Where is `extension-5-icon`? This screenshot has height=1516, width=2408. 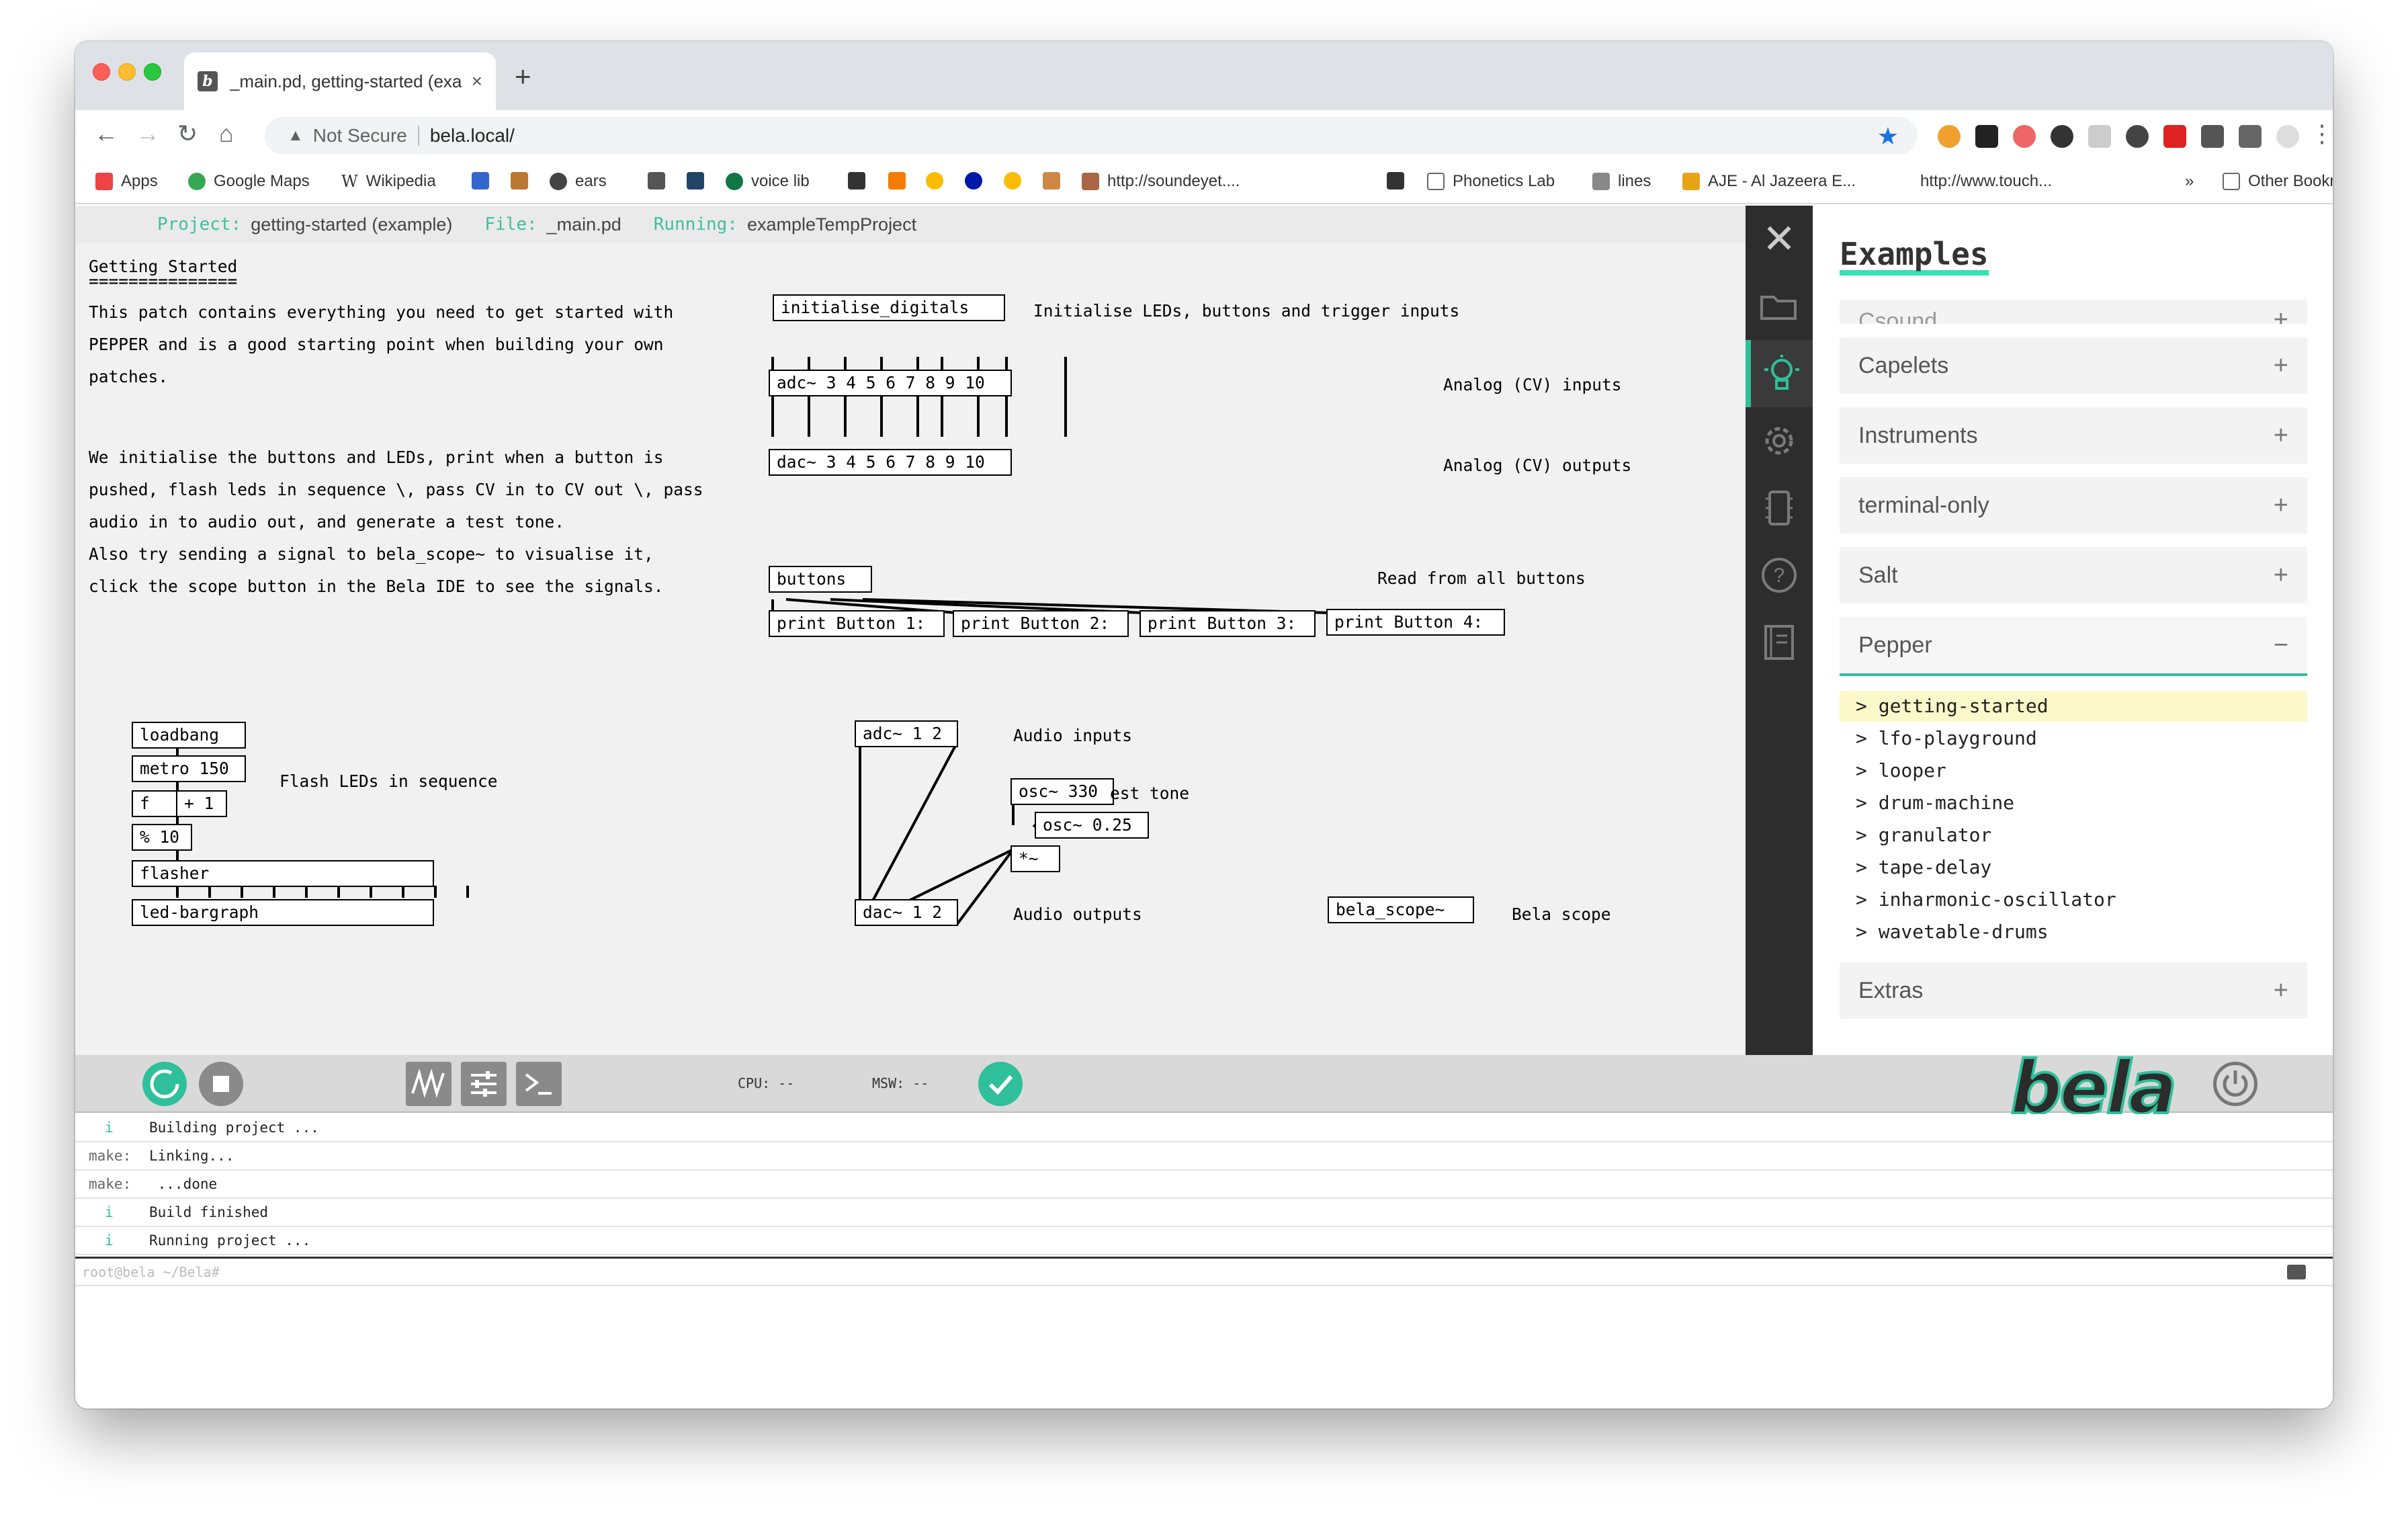
extension-5-icon is located at coordinates (2099, 137).